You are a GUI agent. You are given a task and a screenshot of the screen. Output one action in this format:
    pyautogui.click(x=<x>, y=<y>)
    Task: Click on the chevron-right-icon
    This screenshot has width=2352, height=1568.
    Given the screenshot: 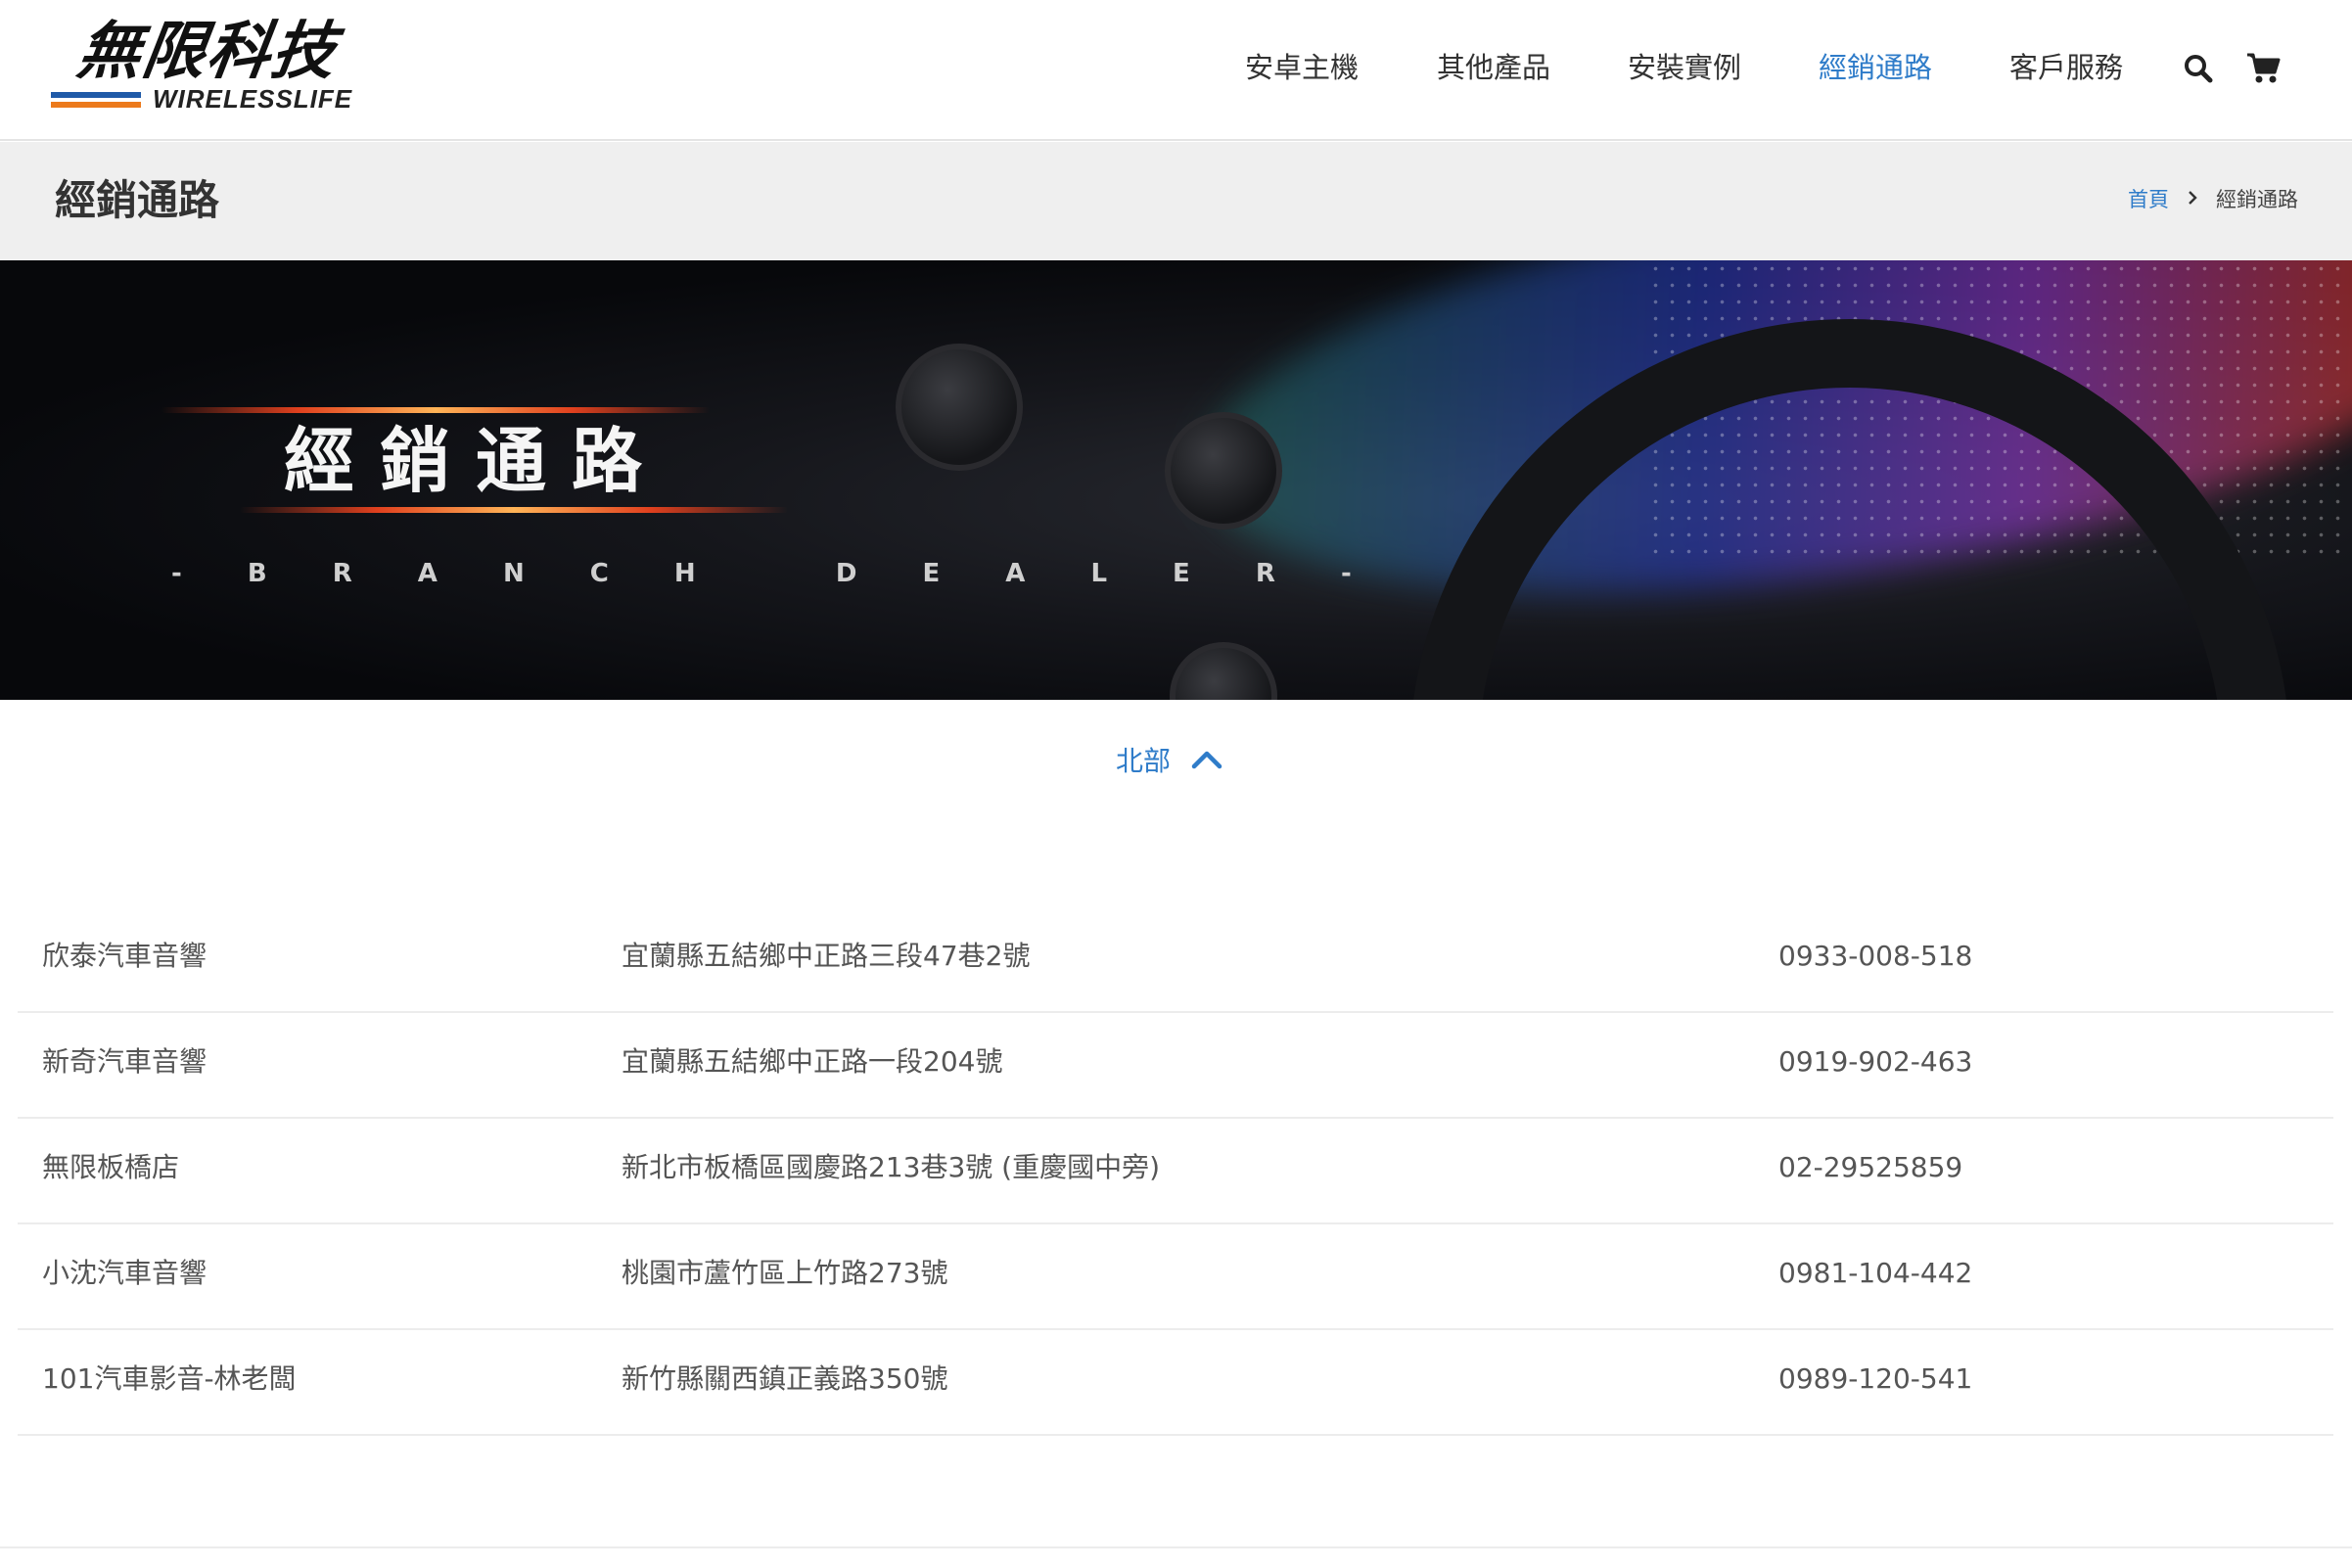 What is the action you would take?
    pyautogui.click(x=2192, y=199)
    